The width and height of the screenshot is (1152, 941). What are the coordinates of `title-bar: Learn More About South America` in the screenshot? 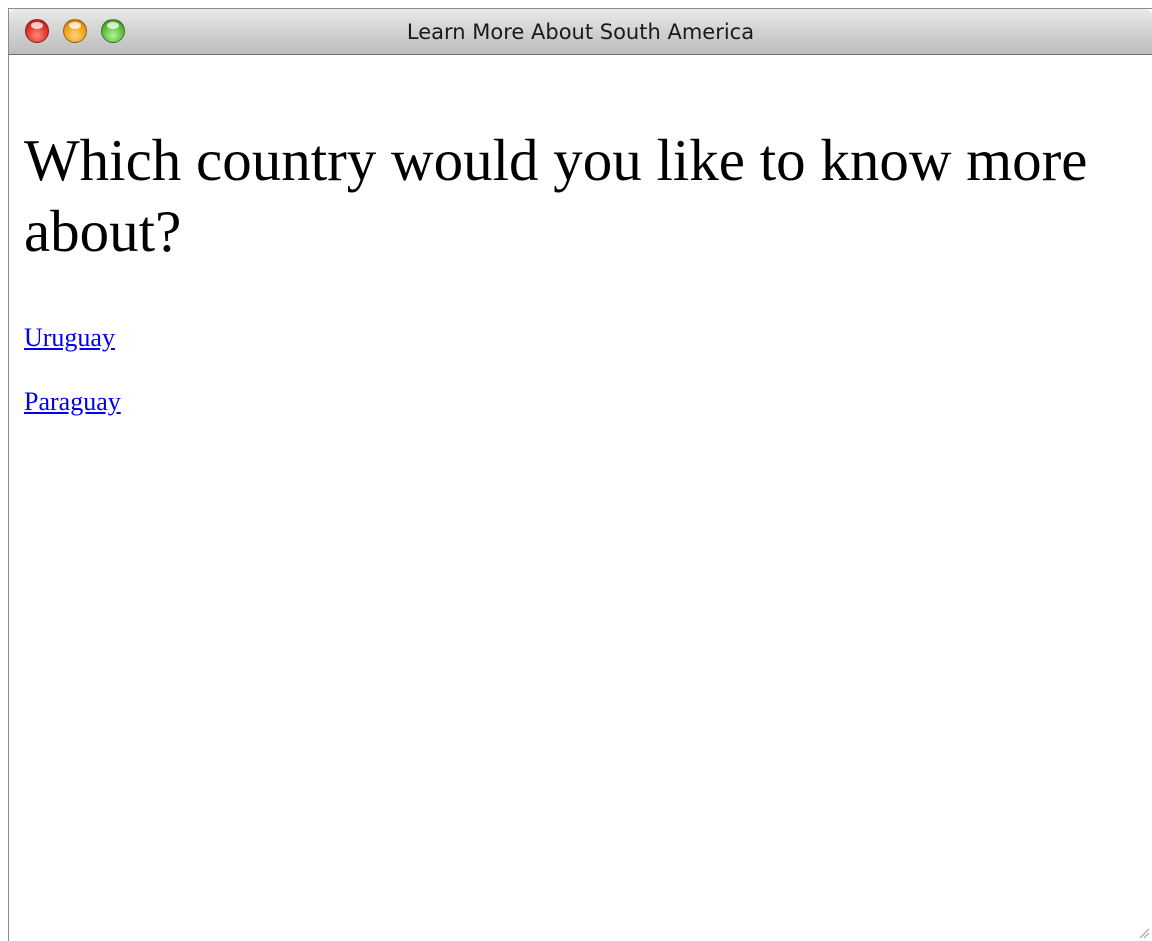 It's located at (580, 32).